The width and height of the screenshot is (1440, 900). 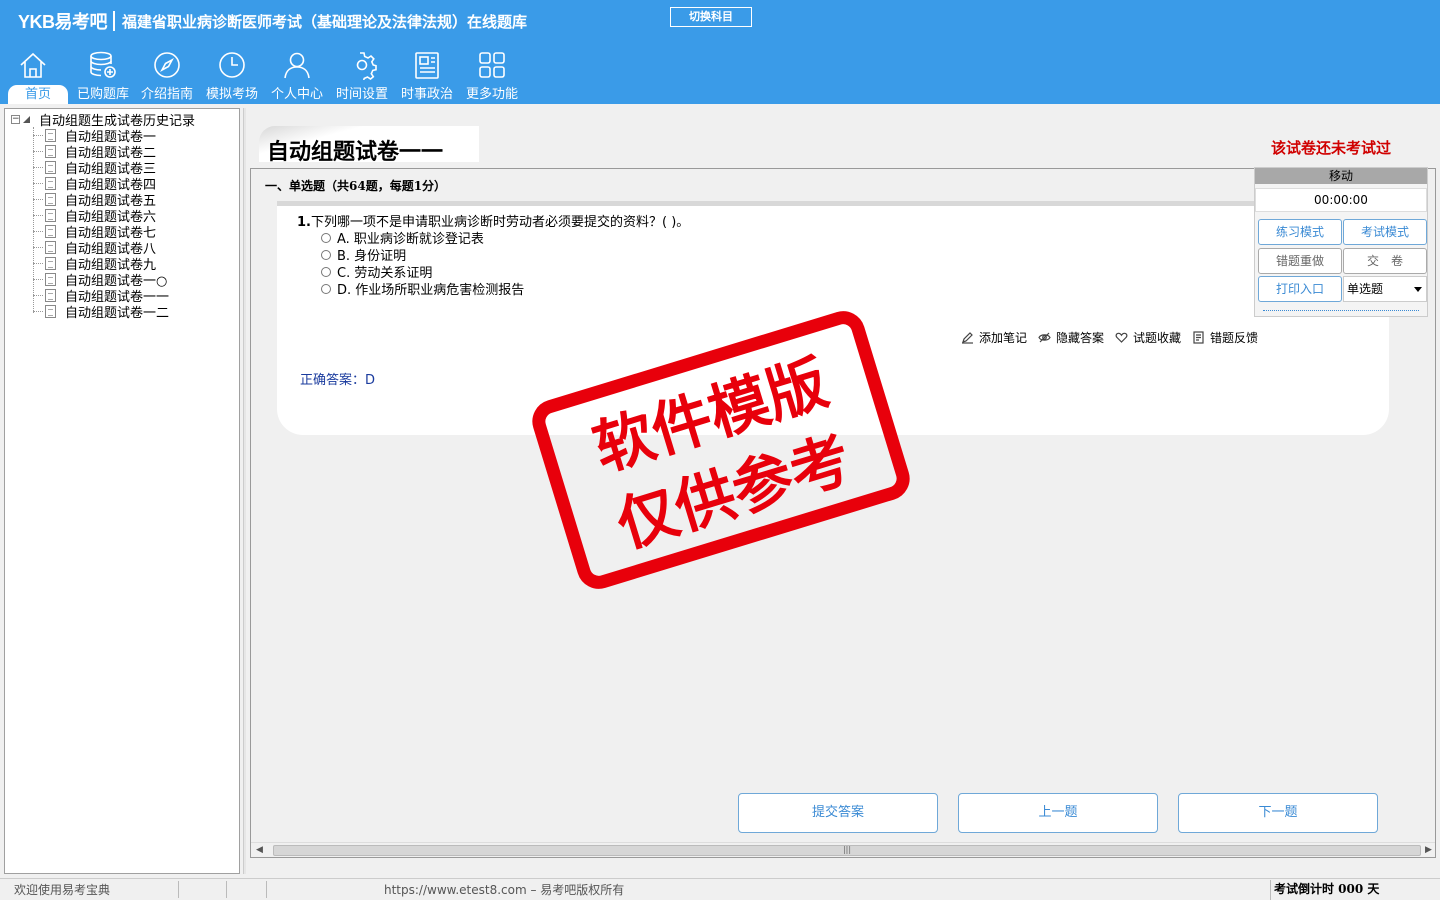 What do you see at coordinates (15, 119) in the screenshot?
I see `collapse-toggle-icon: −` at bounding box center [15, 119].